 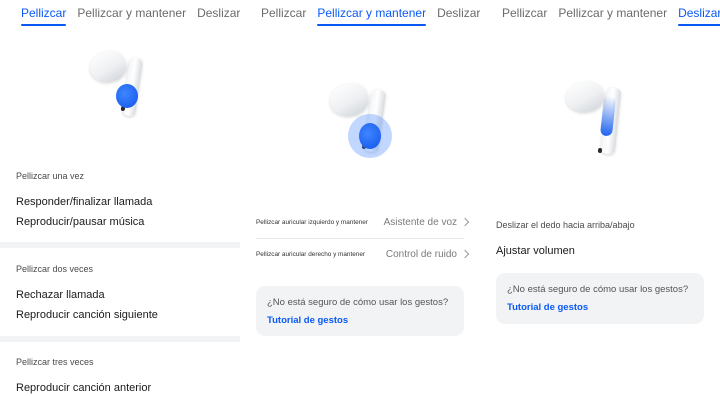 What do you see at coordinates (565, 225) in the screenshot?
I see `section-title-swipe: Deslizar el dedo hacia arriba/abajo` at bounding box center [565, 225].